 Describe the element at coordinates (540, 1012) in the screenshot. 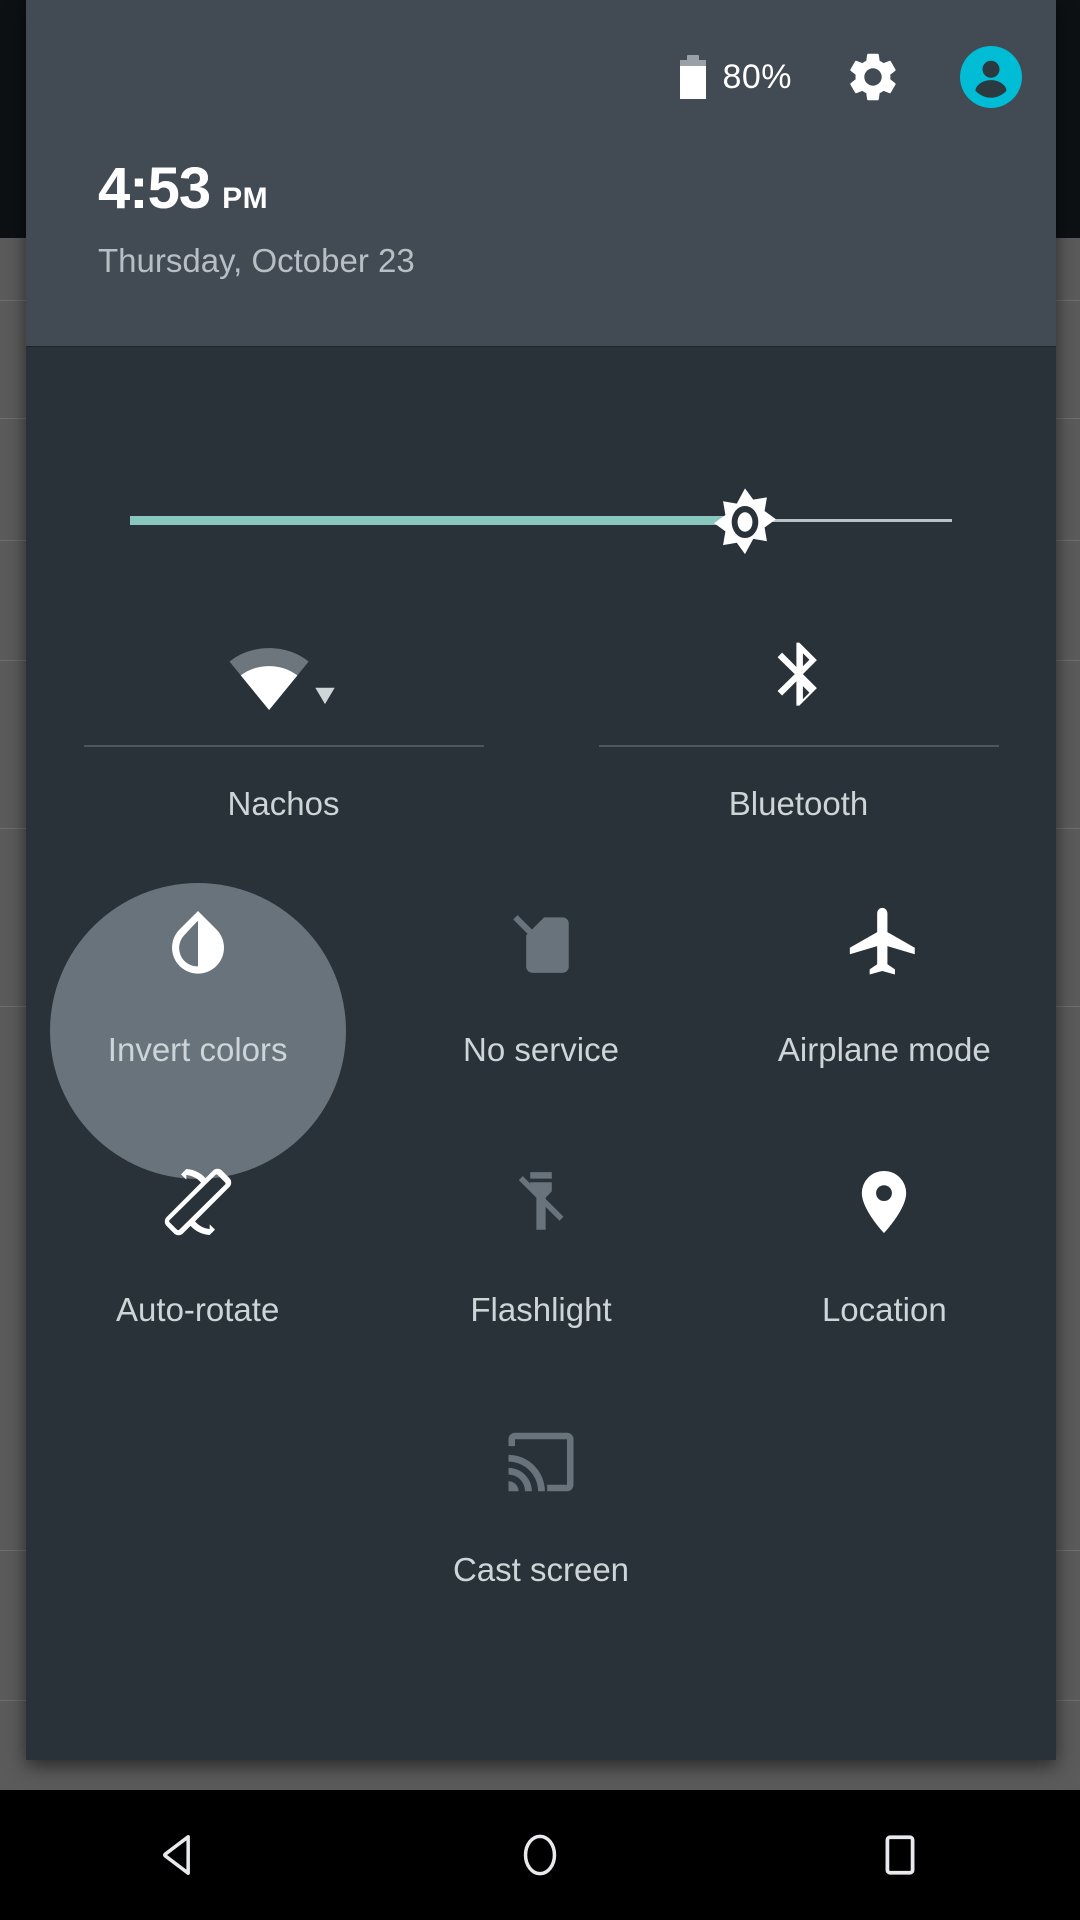

I see `tile-no-service: No service` at that location.